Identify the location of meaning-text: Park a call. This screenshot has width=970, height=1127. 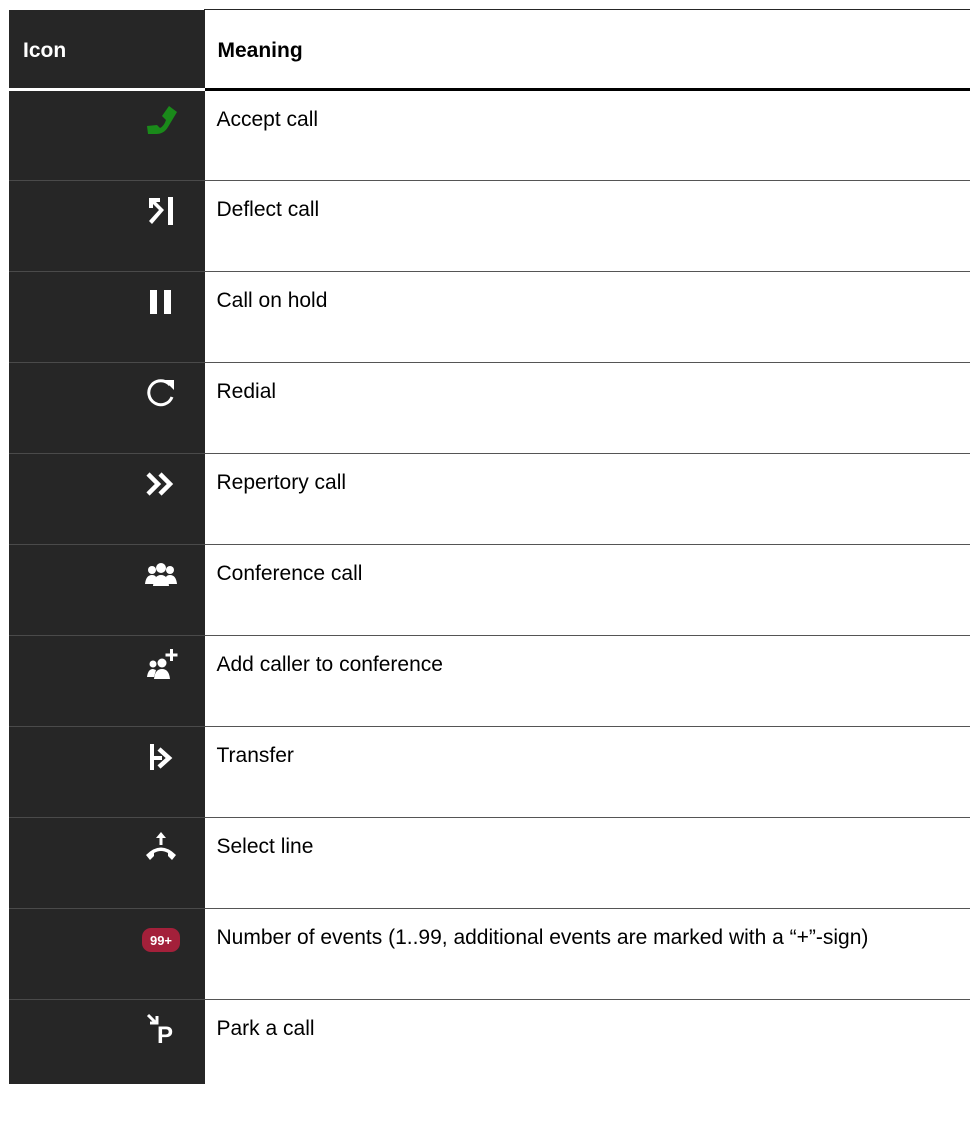
(265, 1028).